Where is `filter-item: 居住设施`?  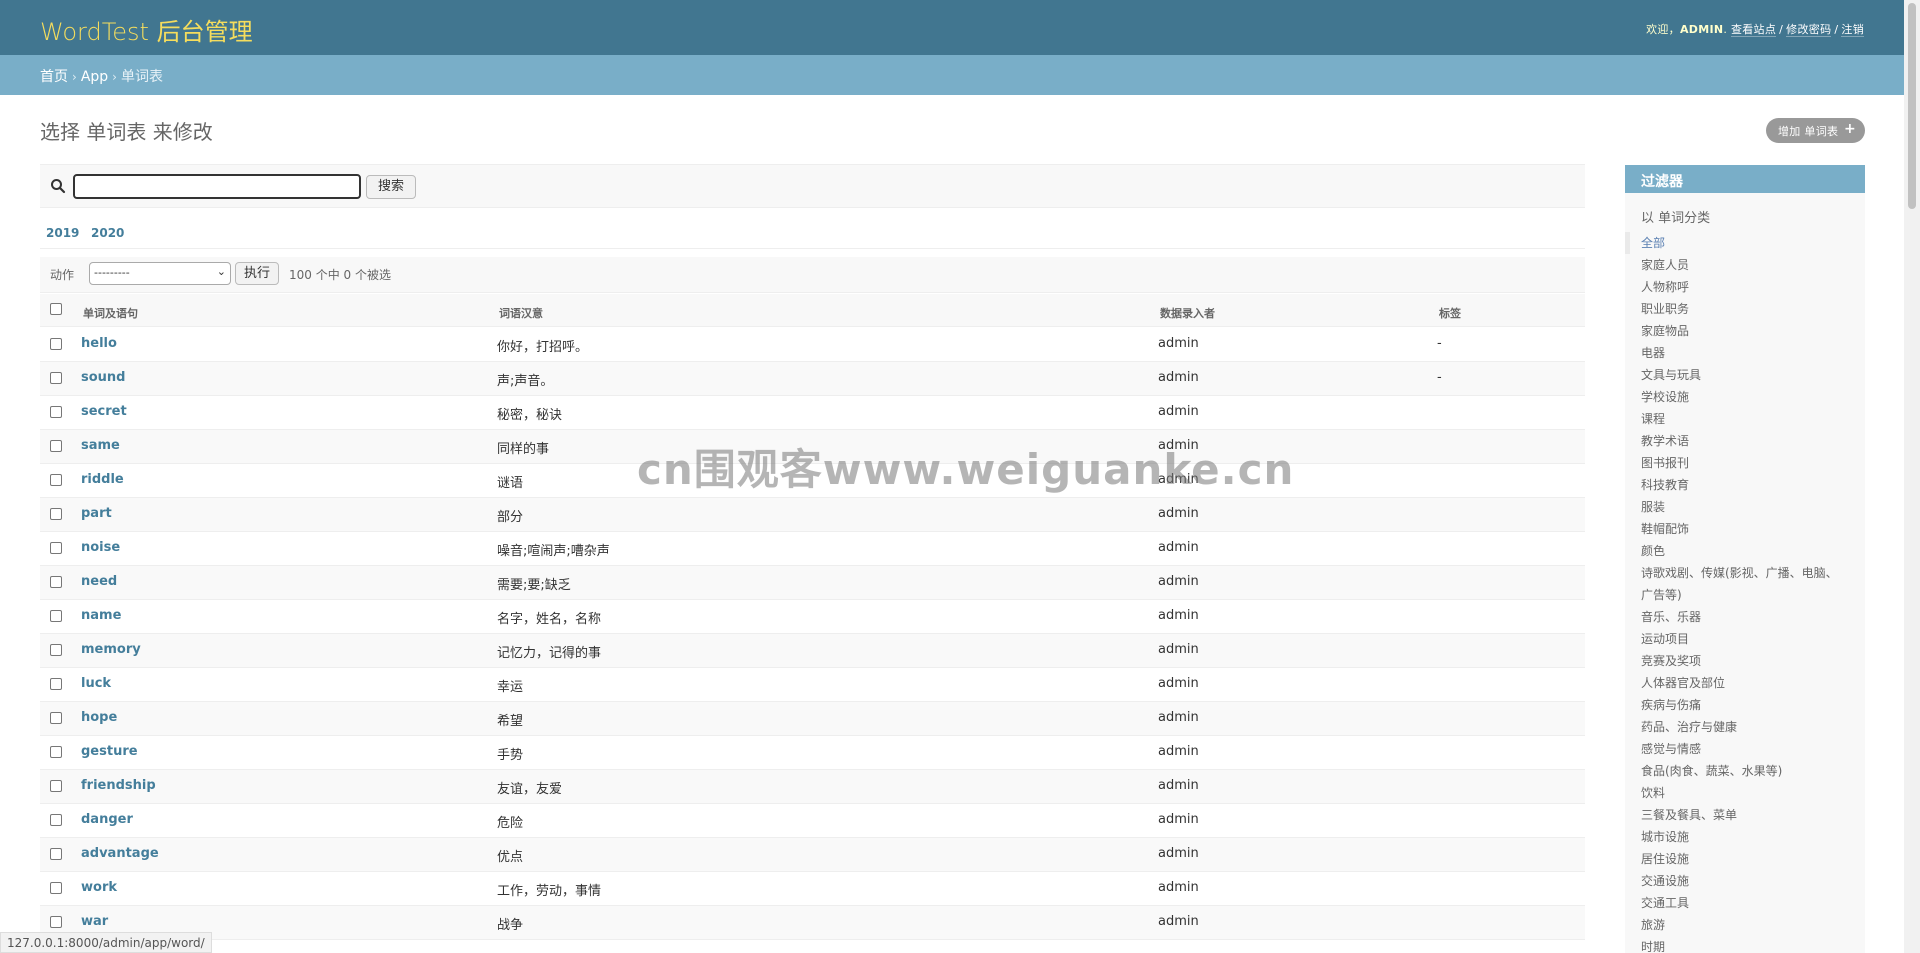
filter-item: 居住设施 is located at coordinates (1745, 859).